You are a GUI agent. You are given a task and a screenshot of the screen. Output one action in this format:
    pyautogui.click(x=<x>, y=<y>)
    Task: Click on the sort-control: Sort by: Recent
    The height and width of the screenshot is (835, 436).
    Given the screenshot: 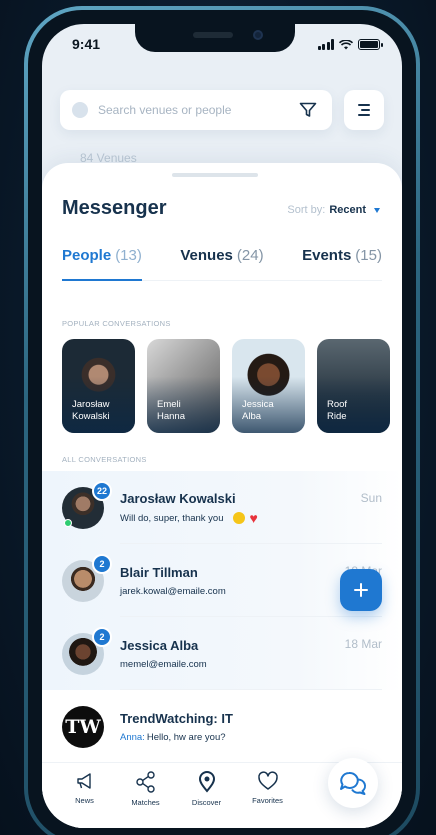 What is the action you would take?
    pyautogui.click(x=333, y=210)
    